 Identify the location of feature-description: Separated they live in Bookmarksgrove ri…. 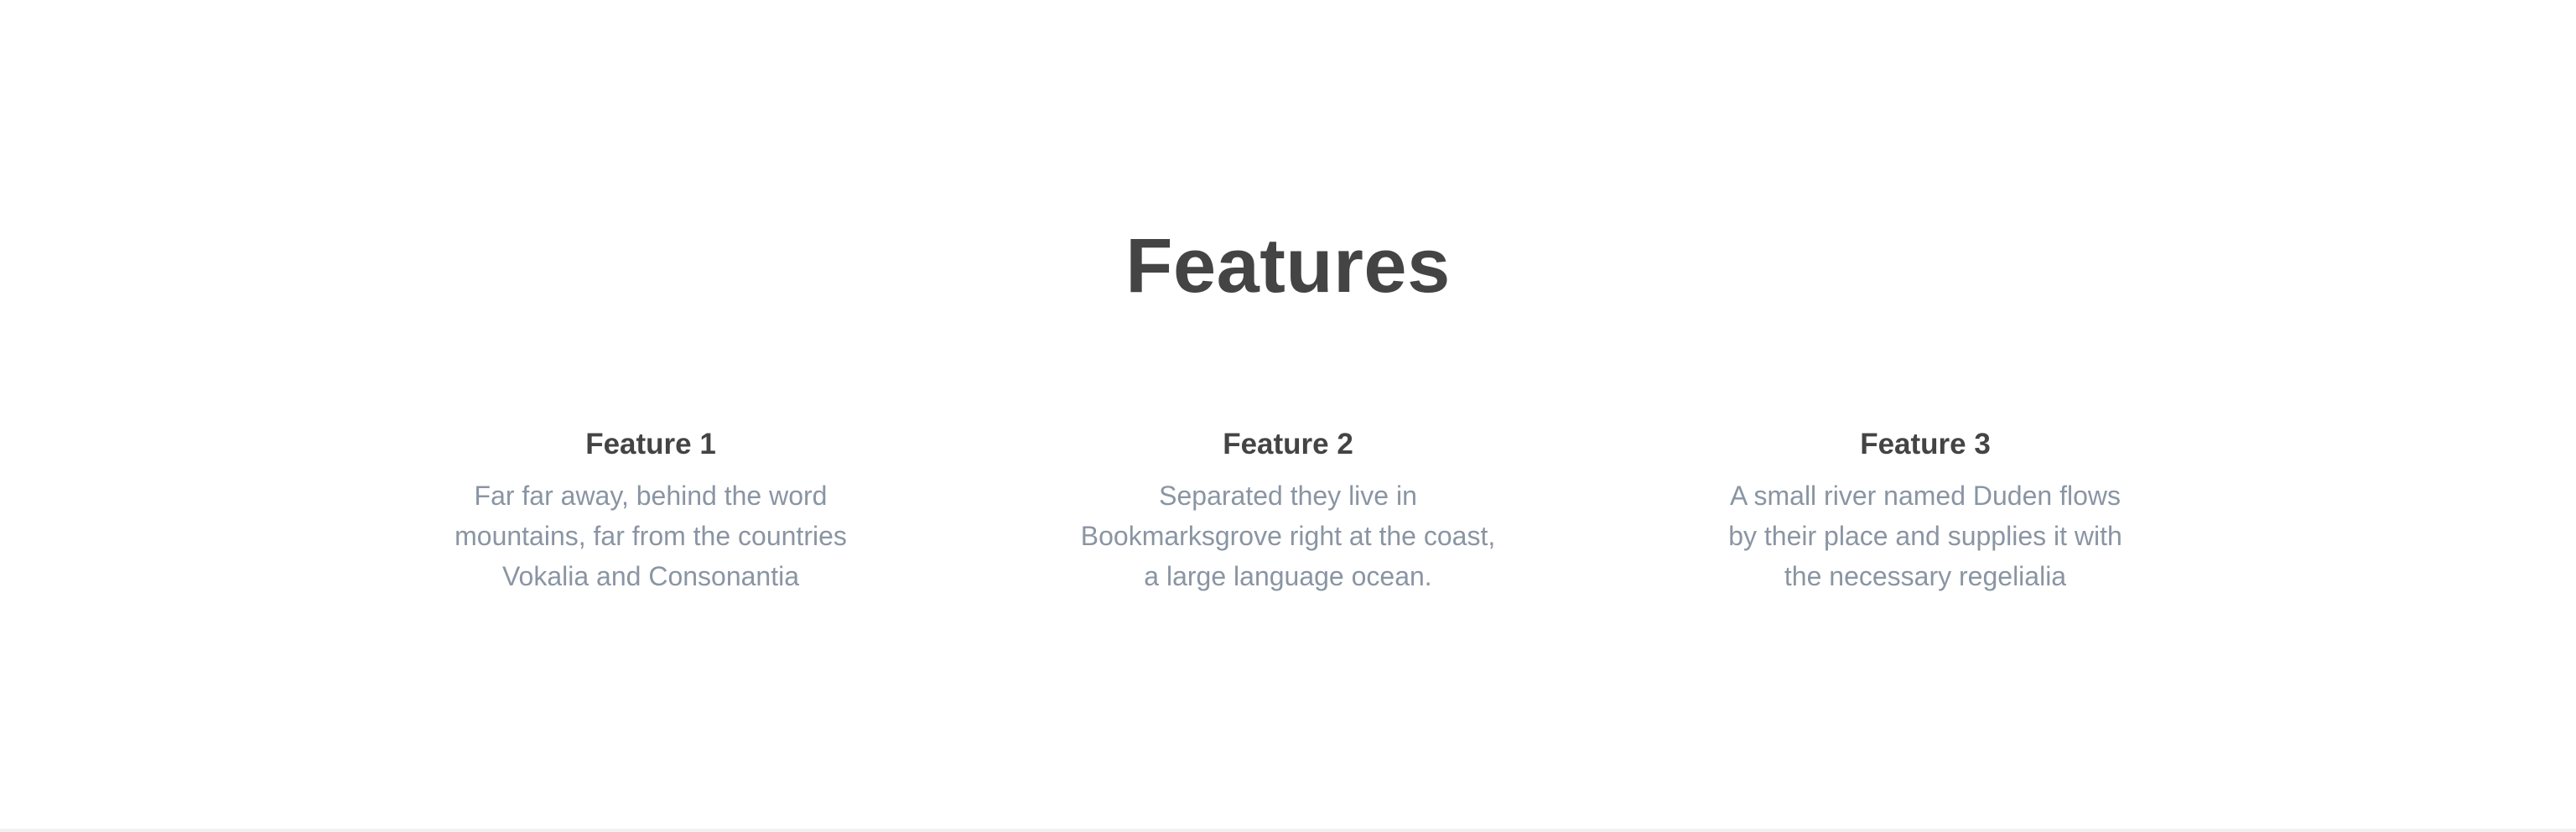
(1288, 536).